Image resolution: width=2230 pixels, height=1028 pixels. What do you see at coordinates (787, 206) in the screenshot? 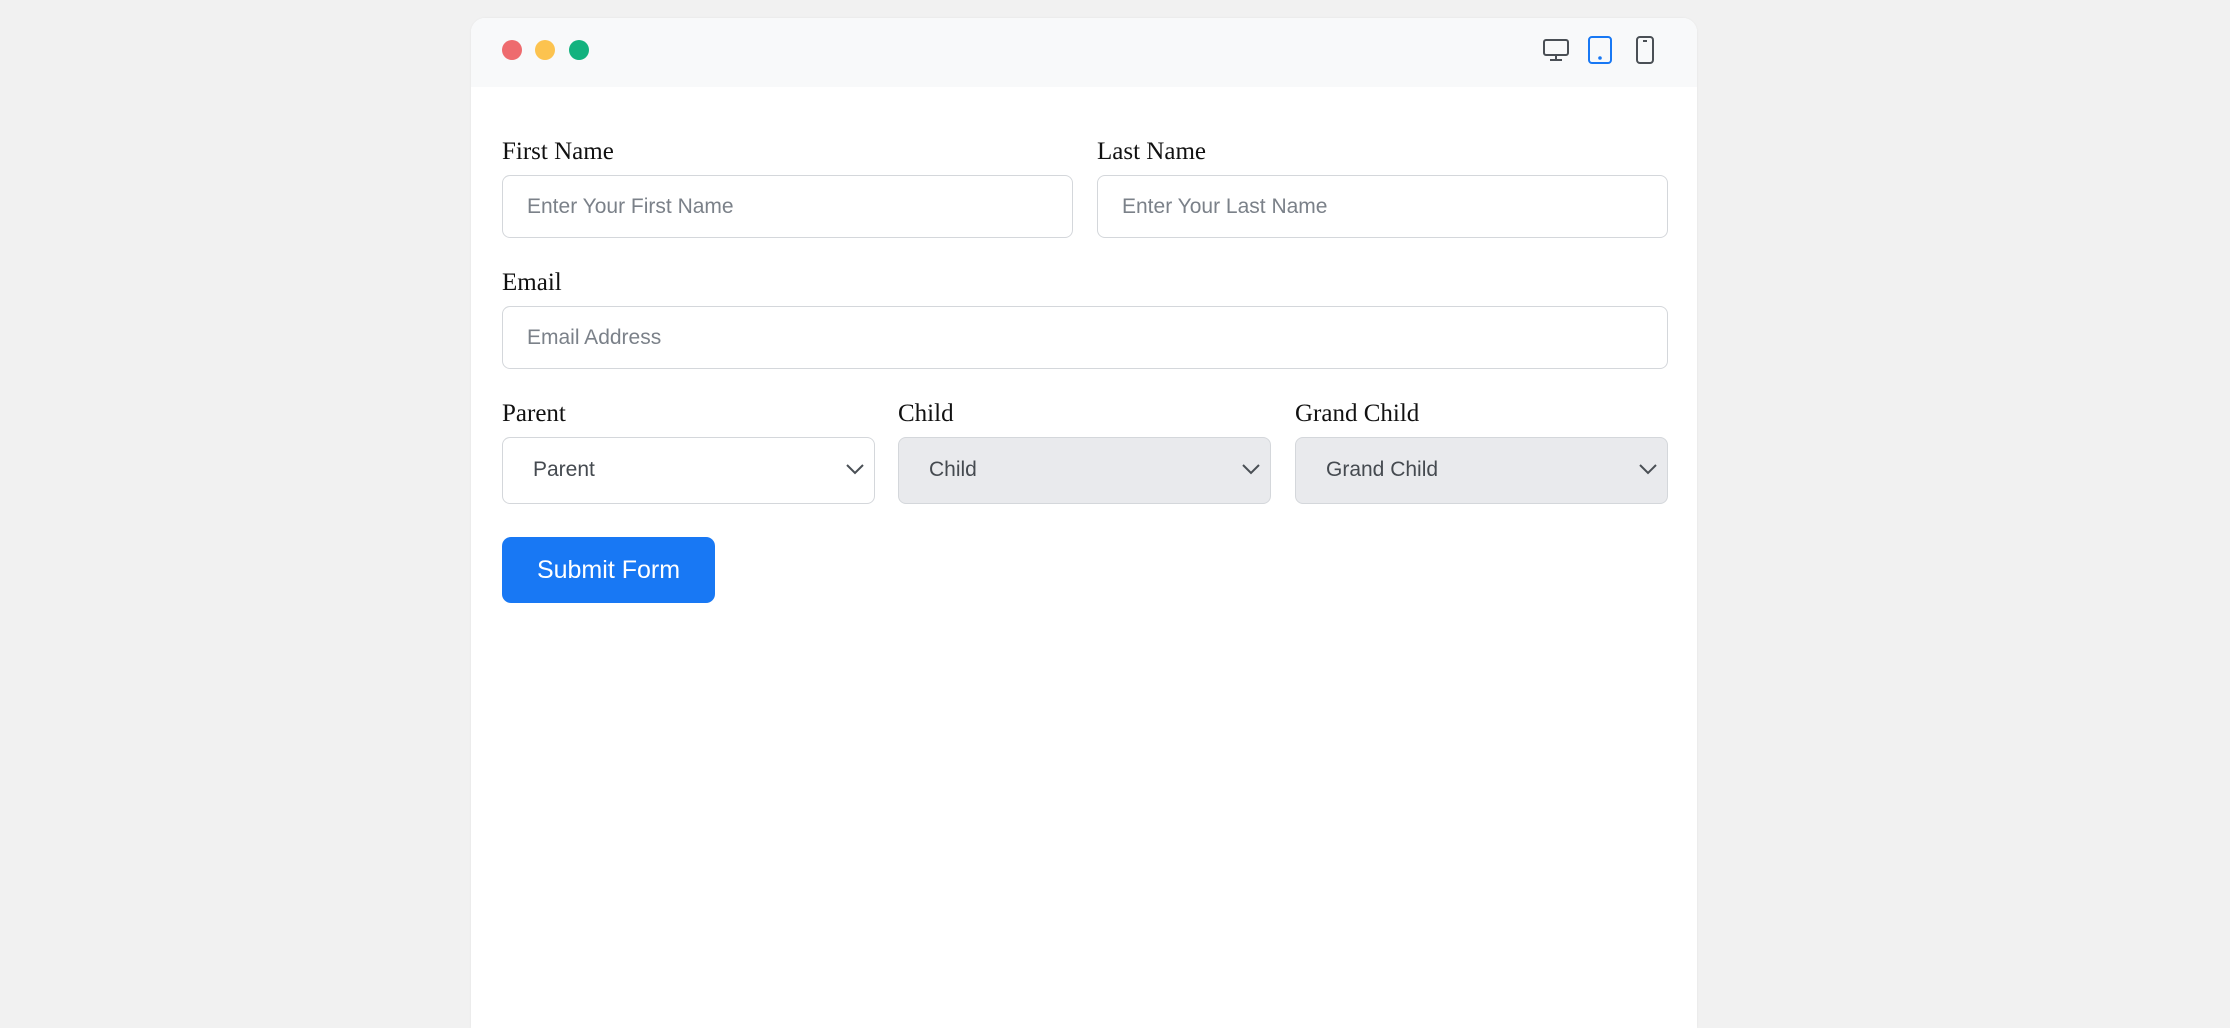
I see `first-name-input` at bounding box center [787, 206].